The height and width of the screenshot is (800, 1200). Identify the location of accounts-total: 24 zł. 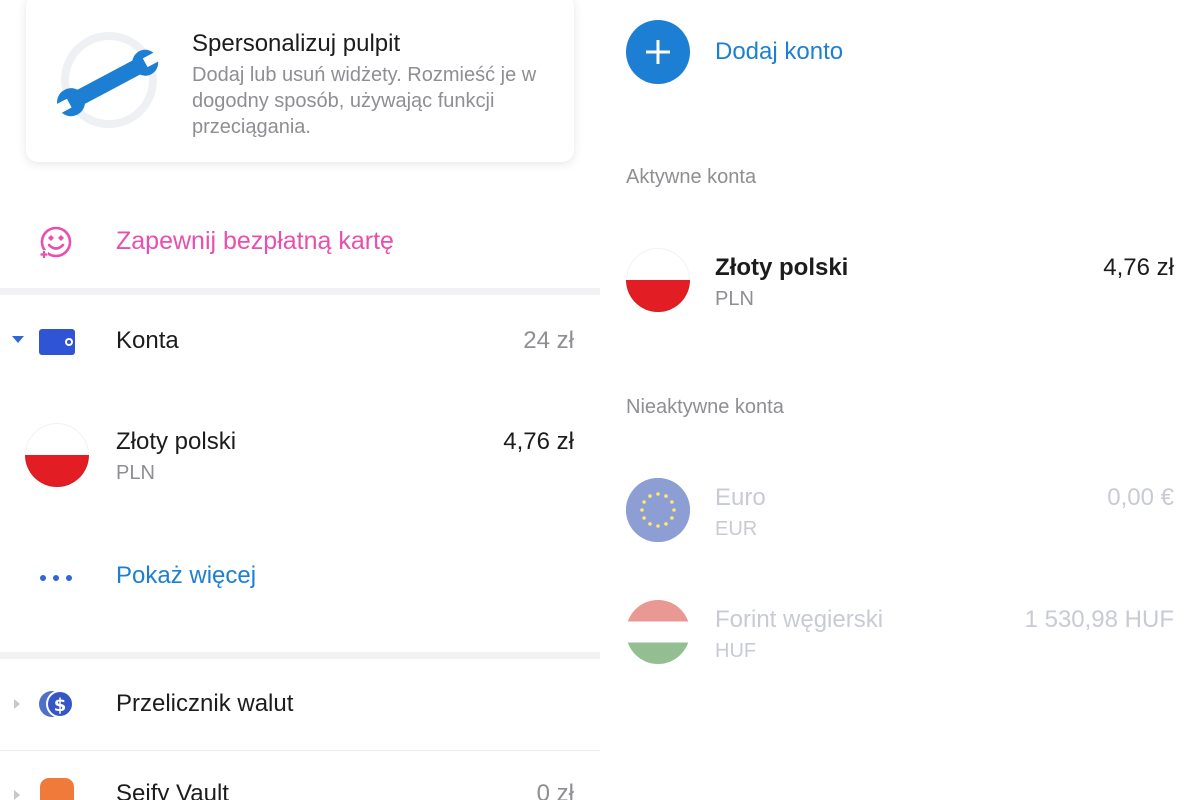
(548, 340).